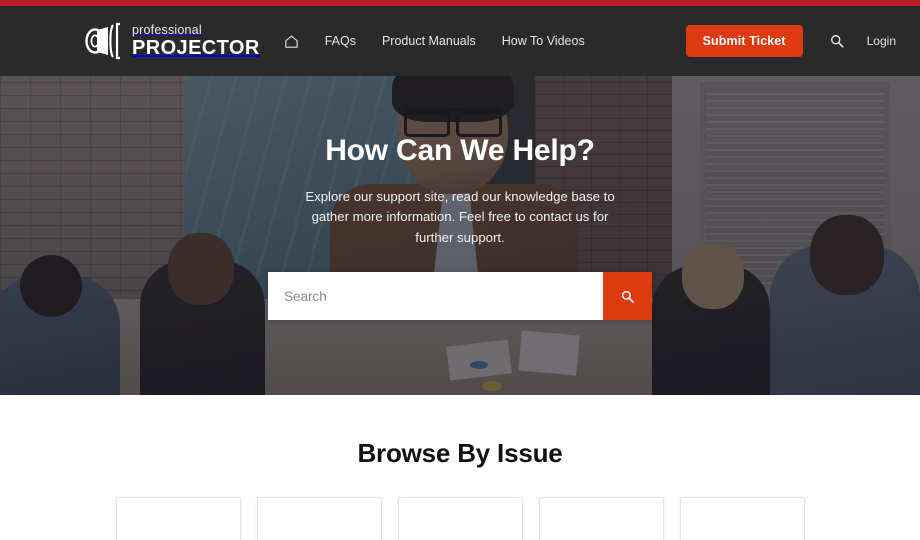 This screenshot has height=540, width=920. What do you see at coordinates (744, 41) in the screenshot?
I see `submit-ticket-button: Submit Ticket` at bounding box center [744, 41].